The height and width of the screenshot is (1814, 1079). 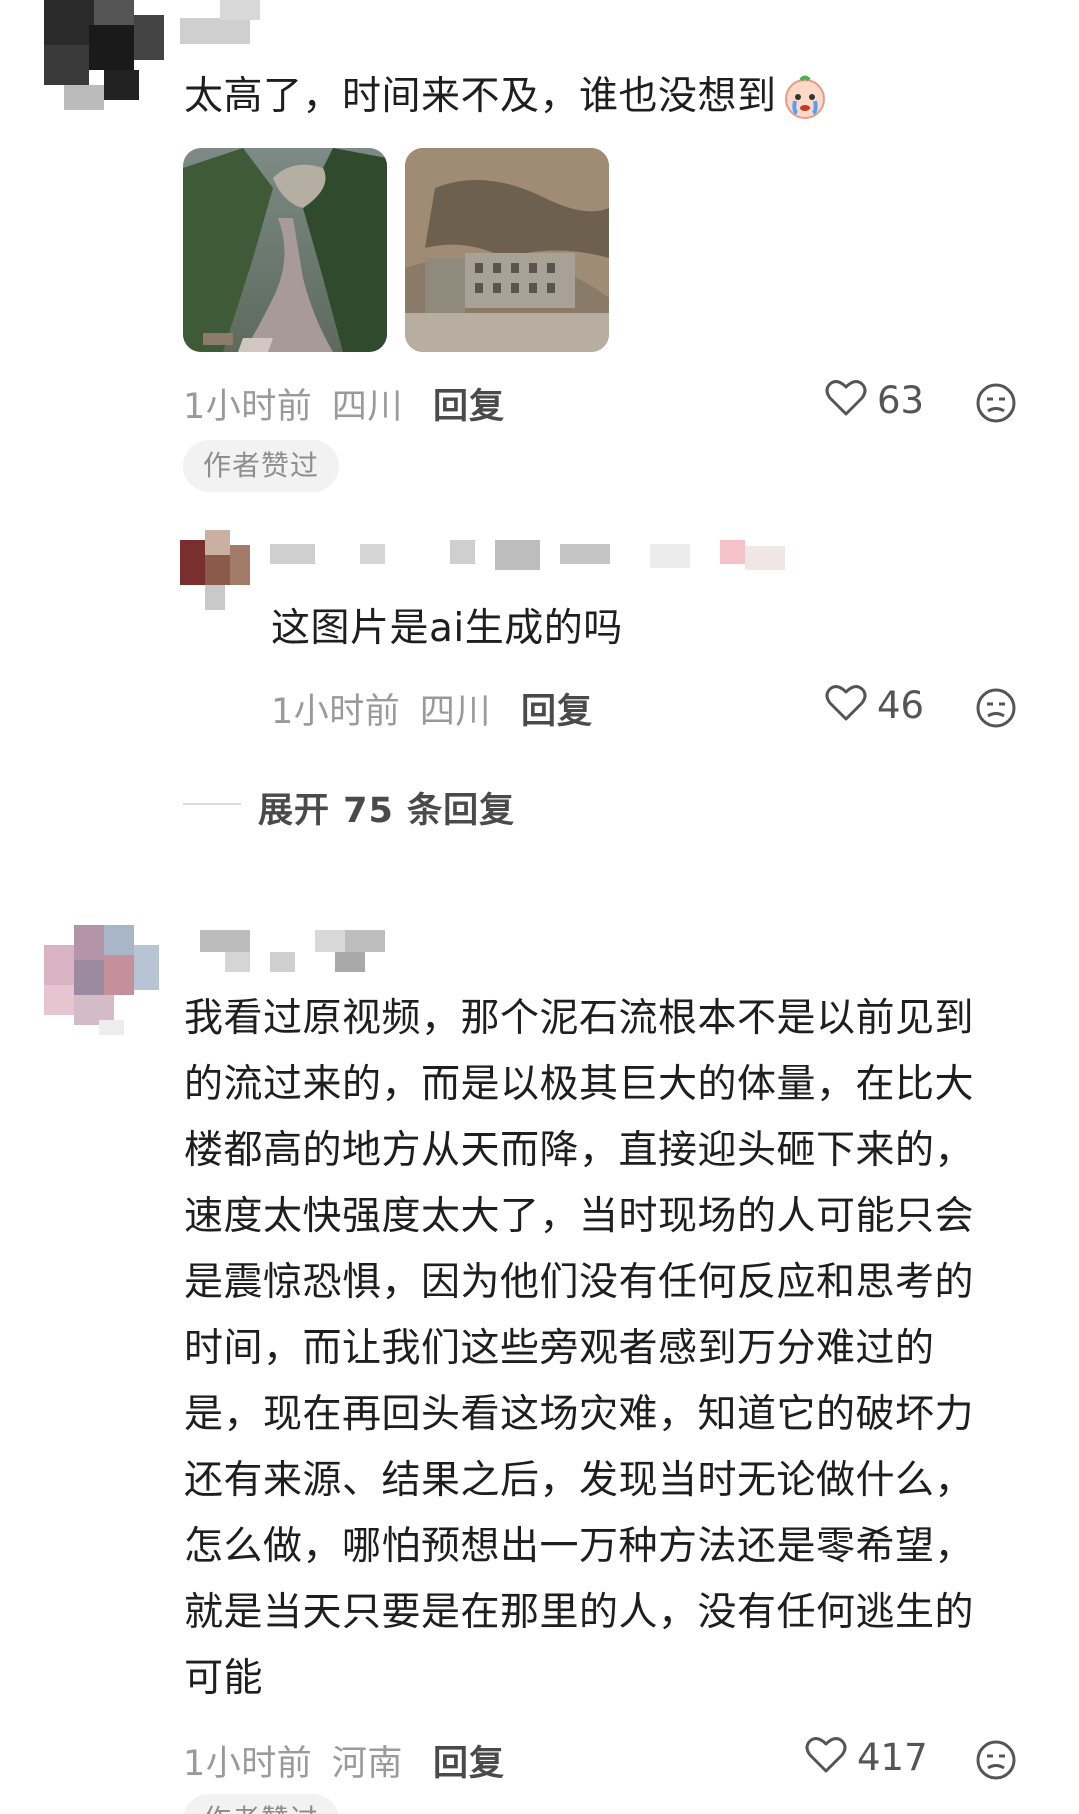 I want to click on text-line: 就是当天只要是在那里的人，没有任何逃生的, so click(x=579, y=1612).